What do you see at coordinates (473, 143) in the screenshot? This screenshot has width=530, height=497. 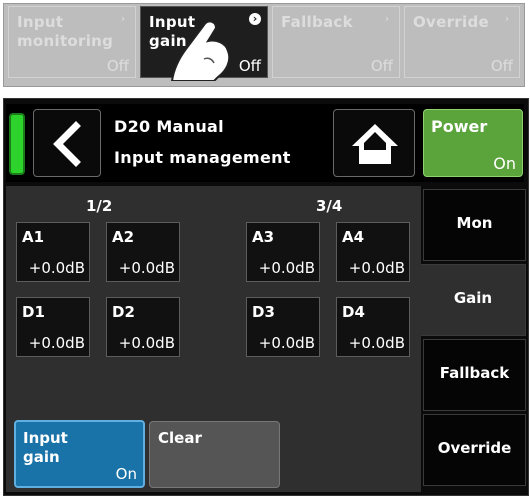 I see `power-button: Power On` at bounding box center [473, 143].